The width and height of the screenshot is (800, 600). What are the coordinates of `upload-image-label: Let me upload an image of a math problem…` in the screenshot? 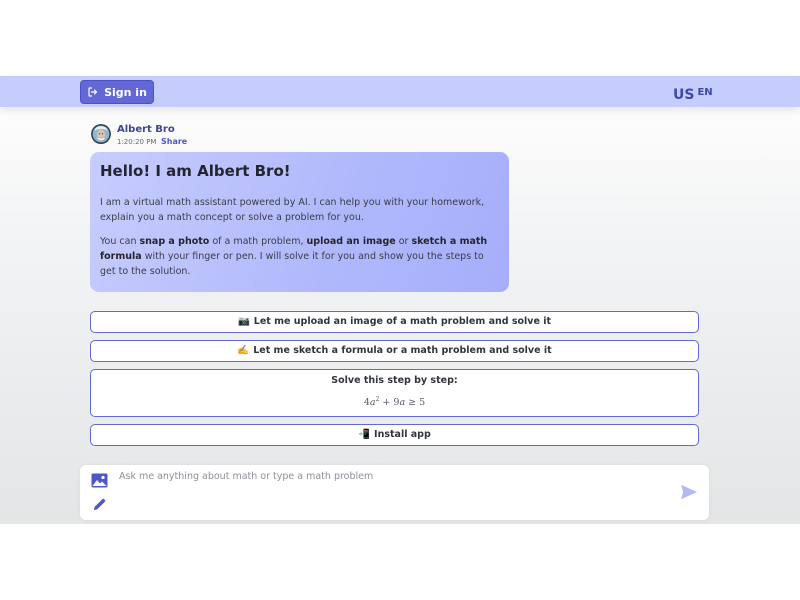 It's located at (402, 321).